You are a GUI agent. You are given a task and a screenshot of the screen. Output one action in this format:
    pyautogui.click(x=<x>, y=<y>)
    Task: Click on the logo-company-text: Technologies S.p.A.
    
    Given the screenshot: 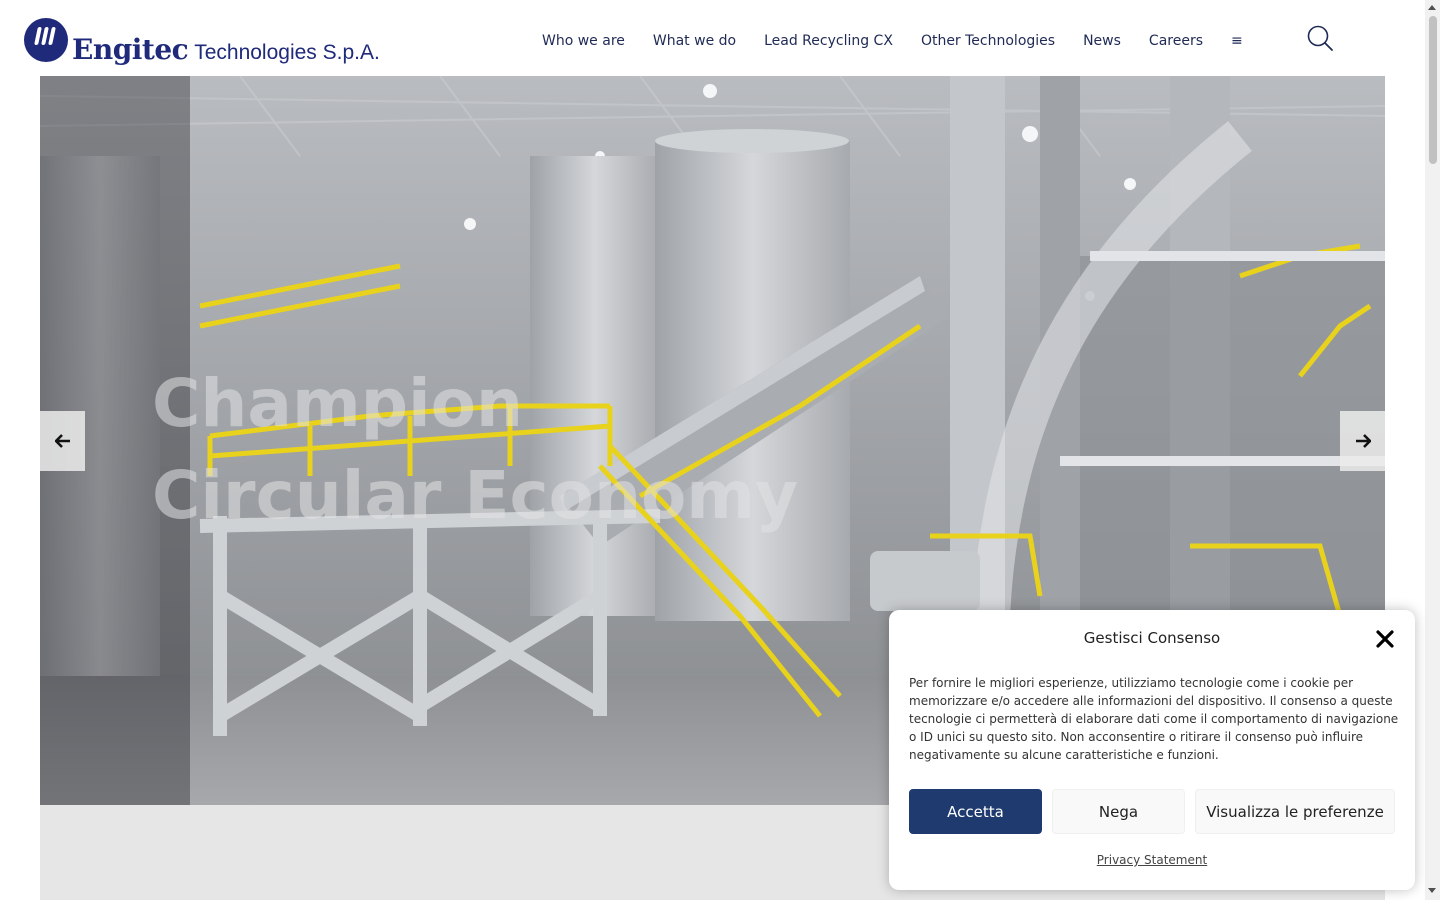 What is the action you would take?
    pyautogui.click(x=287, y=52)
    